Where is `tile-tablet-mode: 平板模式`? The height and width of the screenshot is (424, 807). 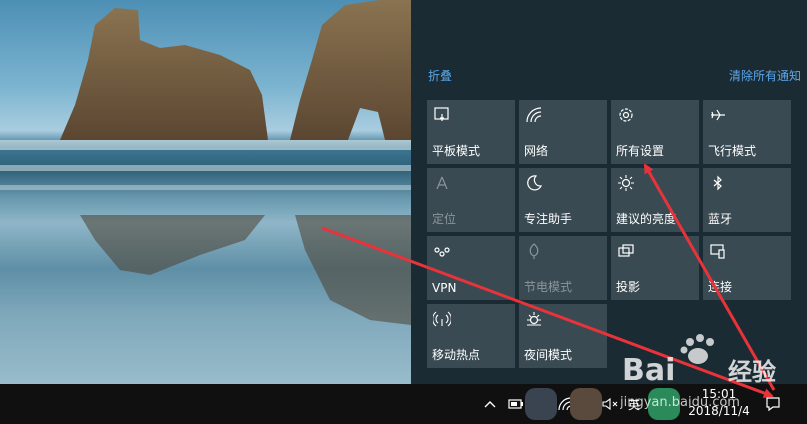
tile-tablet-mode: 平板模式 is located at coordinates (471, 132).